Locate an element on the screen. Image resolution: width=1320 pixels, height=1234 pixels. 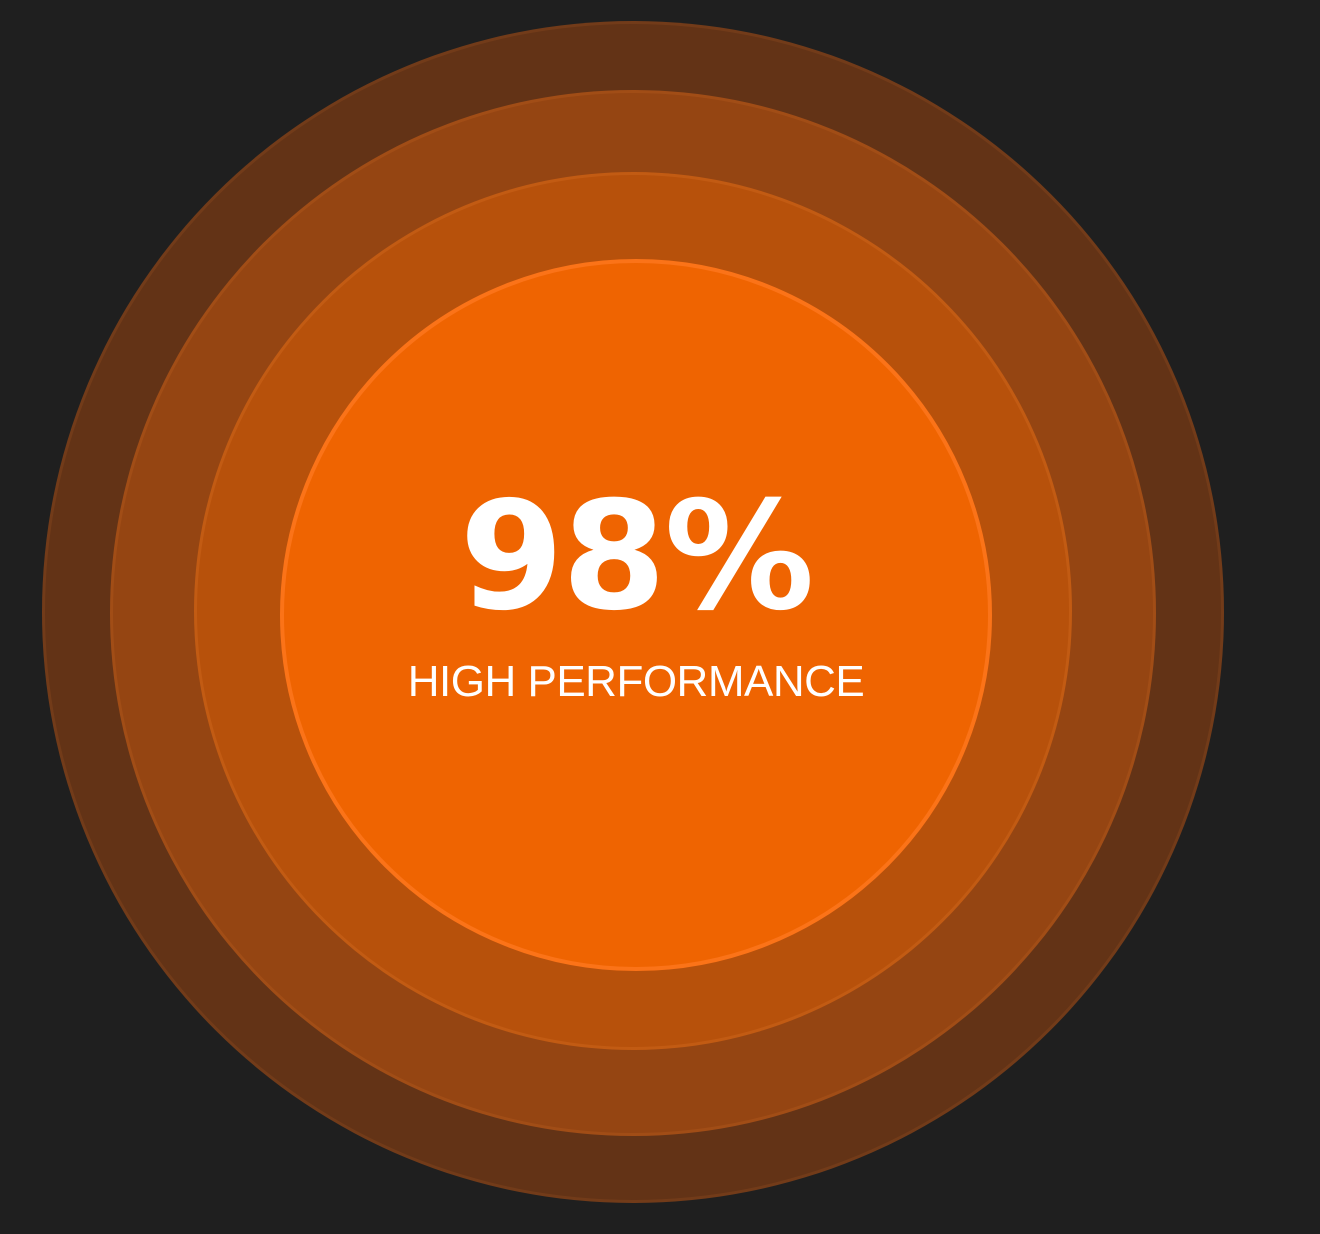
metric-label: HIGH PERFORMANCE is located at coordinates (636, 681).